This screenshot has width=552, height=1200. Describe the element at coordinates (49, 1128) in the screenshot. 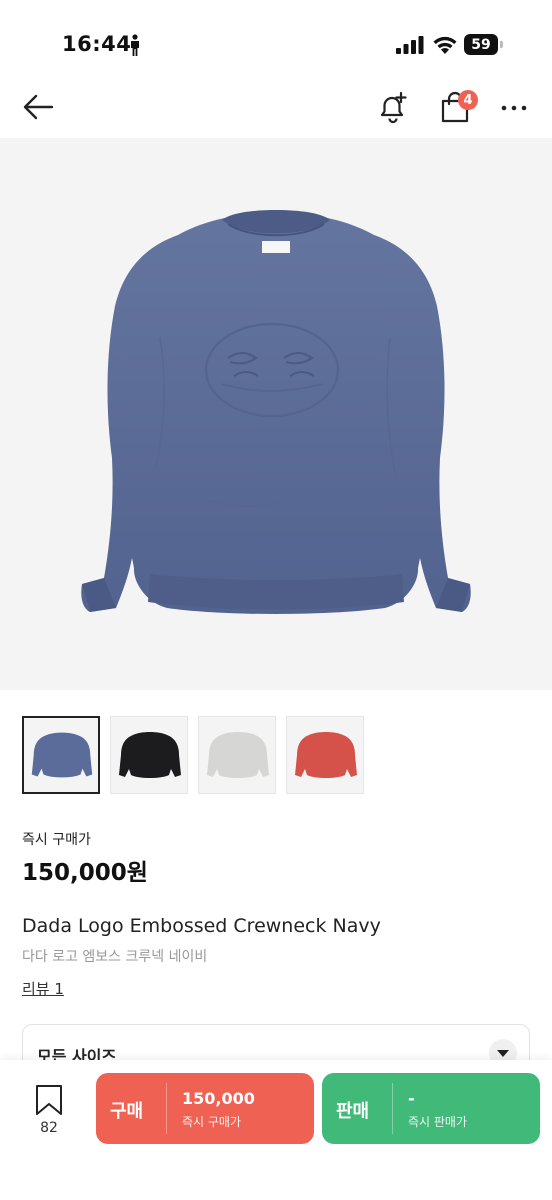

I see `wishlist-count: 82` at that location.